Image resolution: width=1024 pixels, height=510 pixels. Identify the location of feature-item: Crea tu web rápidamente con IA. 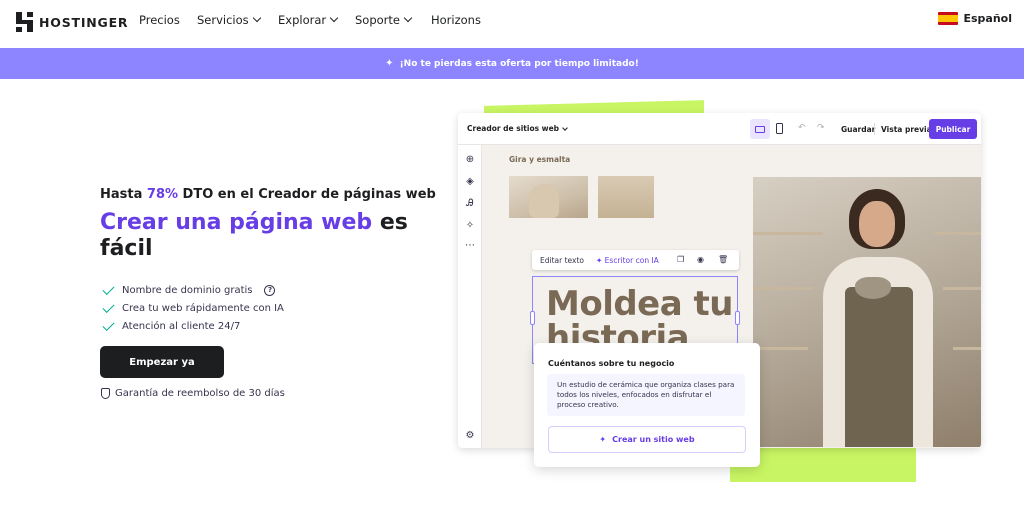
(193, 308).